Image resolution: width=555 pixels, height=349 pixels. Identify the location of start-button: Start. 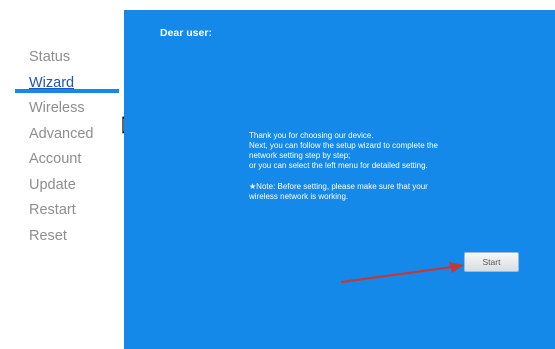
(491, 262).